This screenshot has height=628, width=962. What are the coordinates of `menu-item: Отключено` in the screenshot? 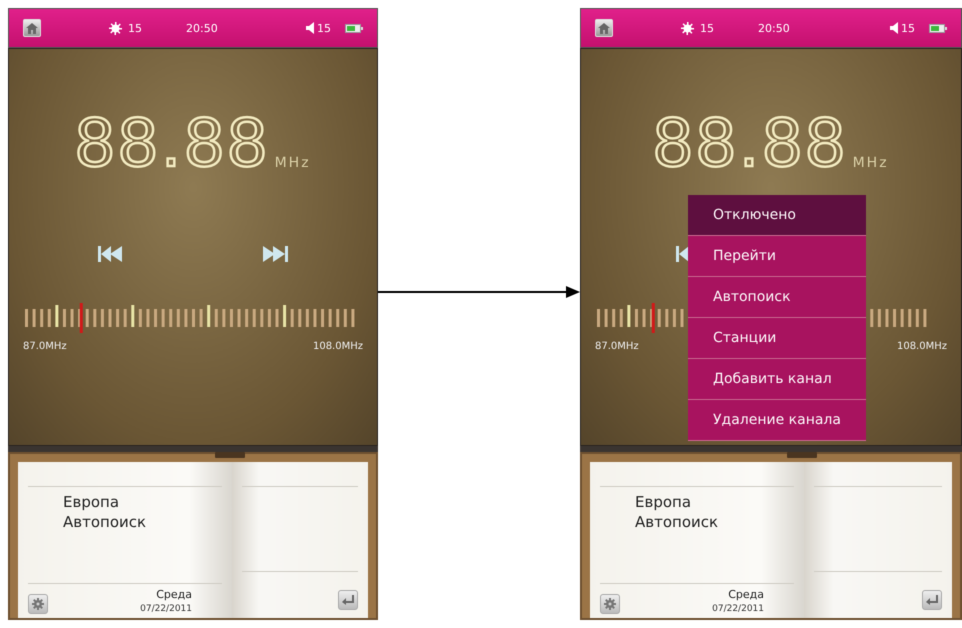 It's located at (777, 215).